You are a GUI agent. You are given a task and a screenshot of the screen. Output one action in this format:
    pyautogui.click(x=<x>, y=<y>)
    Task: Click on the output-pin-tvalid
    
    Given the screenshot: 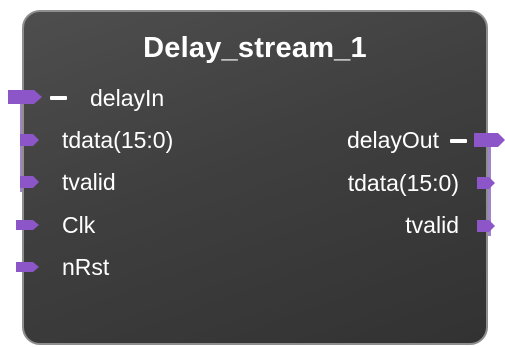 What is the action you would take?
    pyautogui.click(x=486, y=226)
    